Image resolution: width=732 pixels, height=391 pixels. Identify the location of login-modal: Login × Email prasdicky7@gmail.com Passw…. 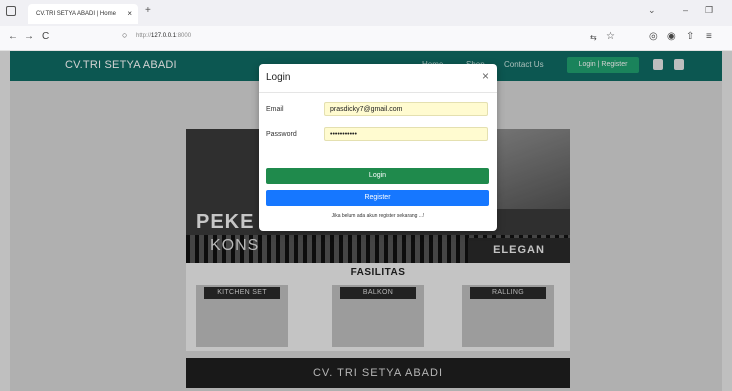
(378, 147).